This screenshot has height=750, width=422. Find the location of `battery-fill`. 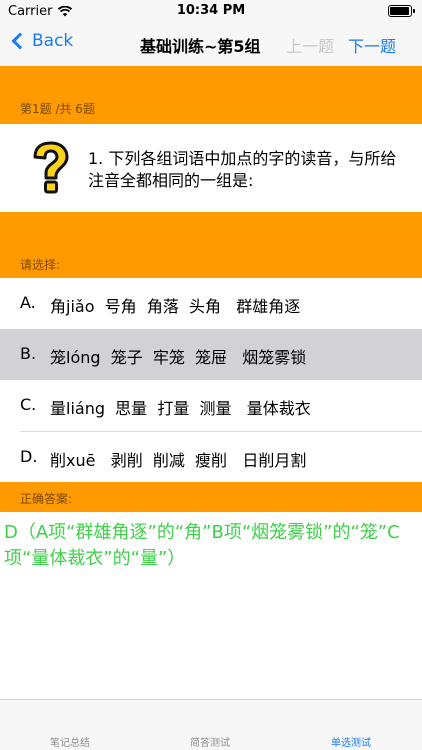

battery-fill is located at coordinates (399, 11).